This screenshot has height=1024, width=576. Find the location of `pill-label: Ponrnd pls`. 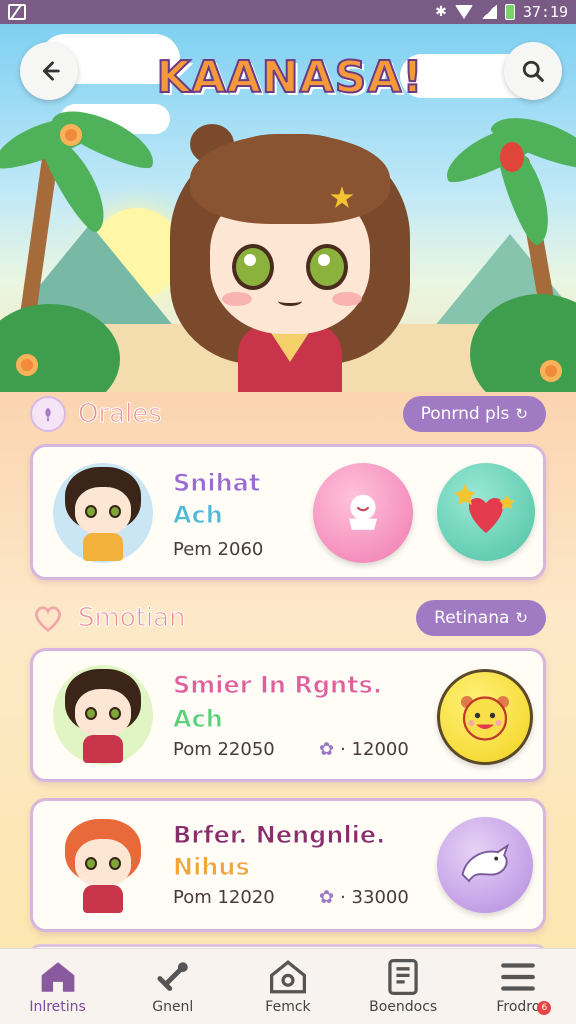

pill-label: Ponrnd pls is located at coordinates (465, 414).